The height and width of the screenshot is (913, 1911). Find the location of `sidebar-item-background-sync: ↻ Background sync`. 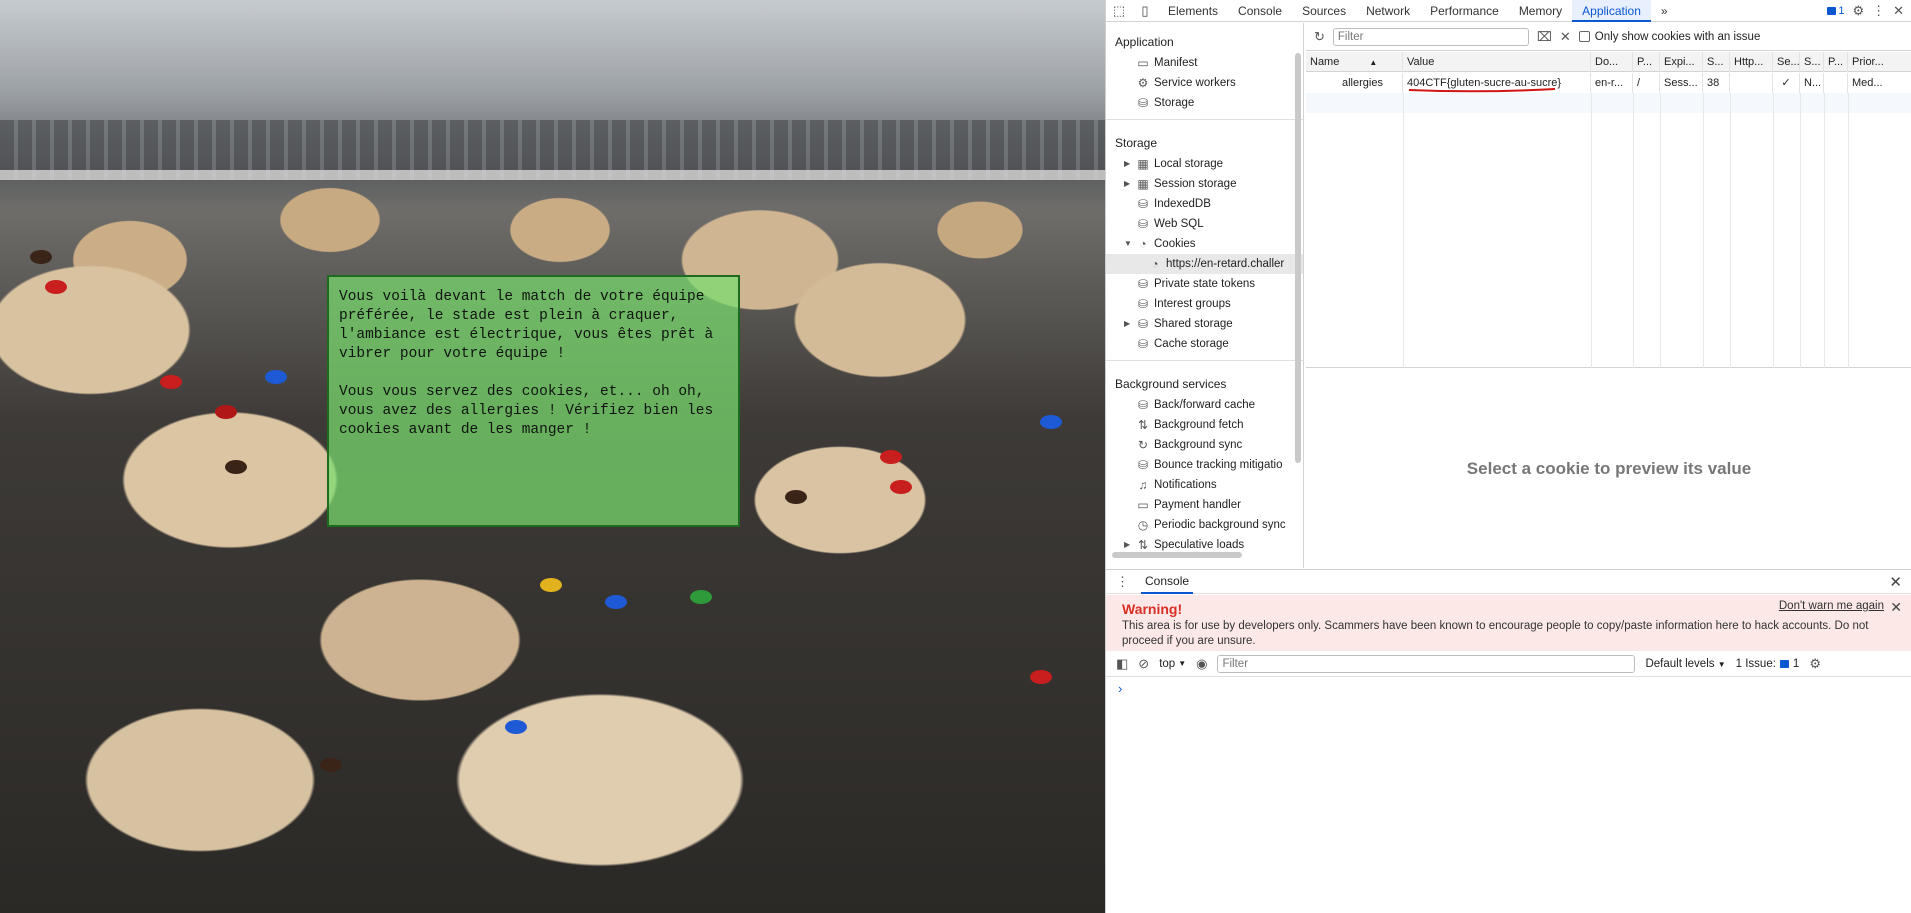

sidebar-item-background-sync: ↻ Background sync is located at coordinates (1204, 445).